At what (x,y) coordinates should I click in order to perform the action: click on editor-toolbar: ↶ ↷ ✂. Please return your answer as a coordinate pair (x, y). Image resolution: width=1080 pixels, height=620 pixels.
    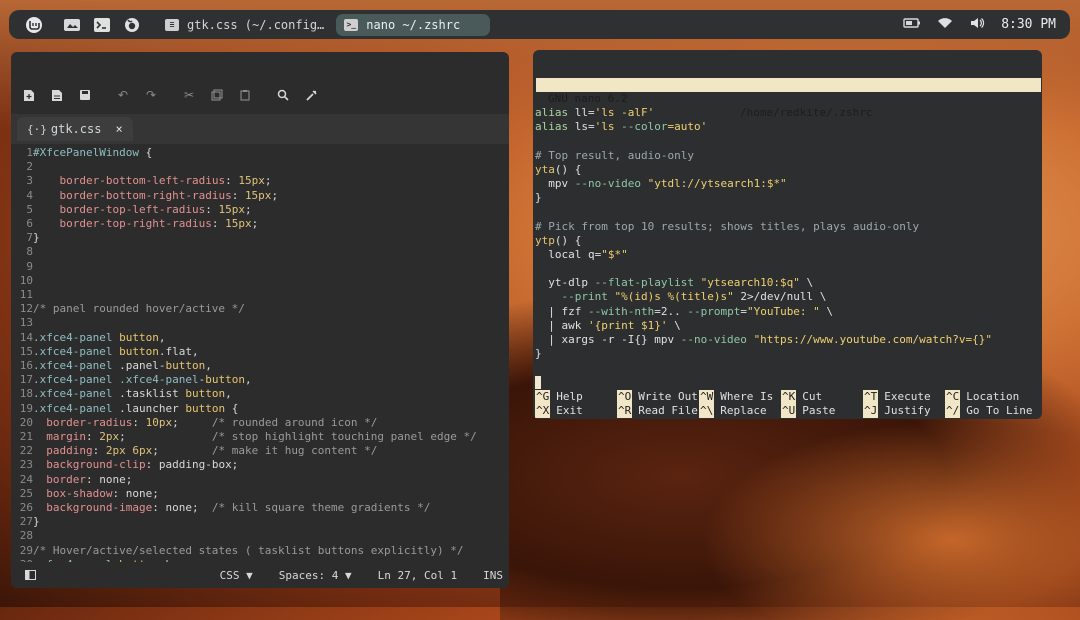
    Looking at the image, I should click on (260, 95).